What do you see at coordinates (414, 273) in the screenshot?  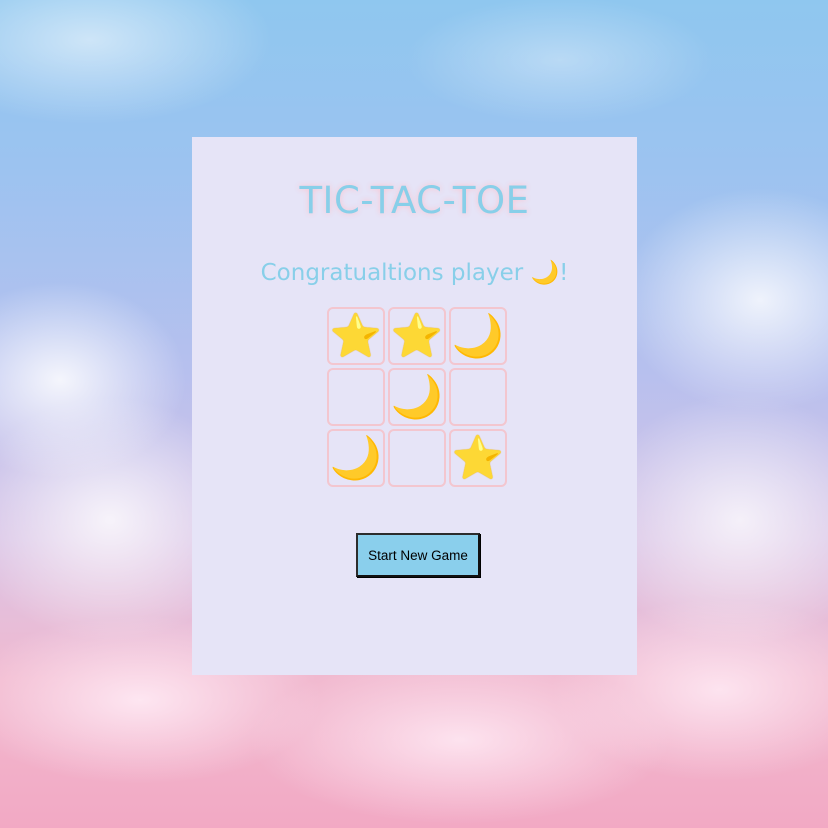 I see `status-message: Congratualtions player 🌙!` at bounding box center [414, 273].